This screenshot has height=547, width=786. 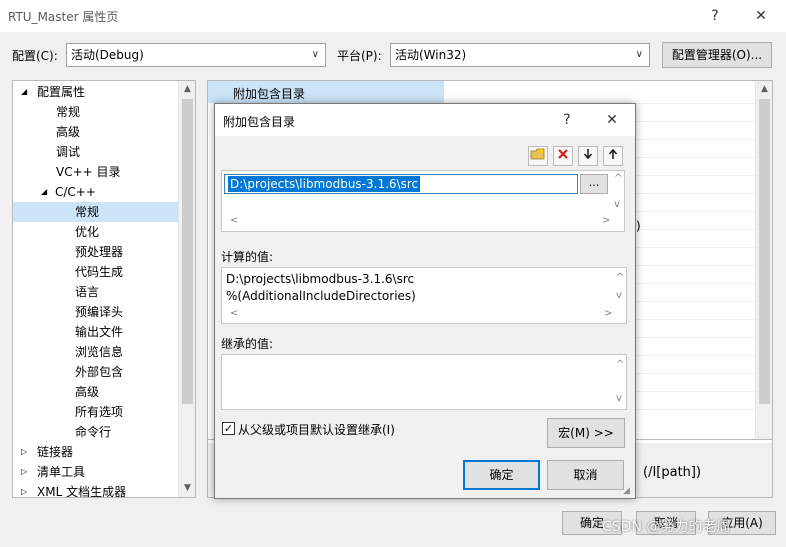 I want to click on entry-edit-field: D:\projects\libmodbus-3.1.6\src, so click(x=401, y=184).